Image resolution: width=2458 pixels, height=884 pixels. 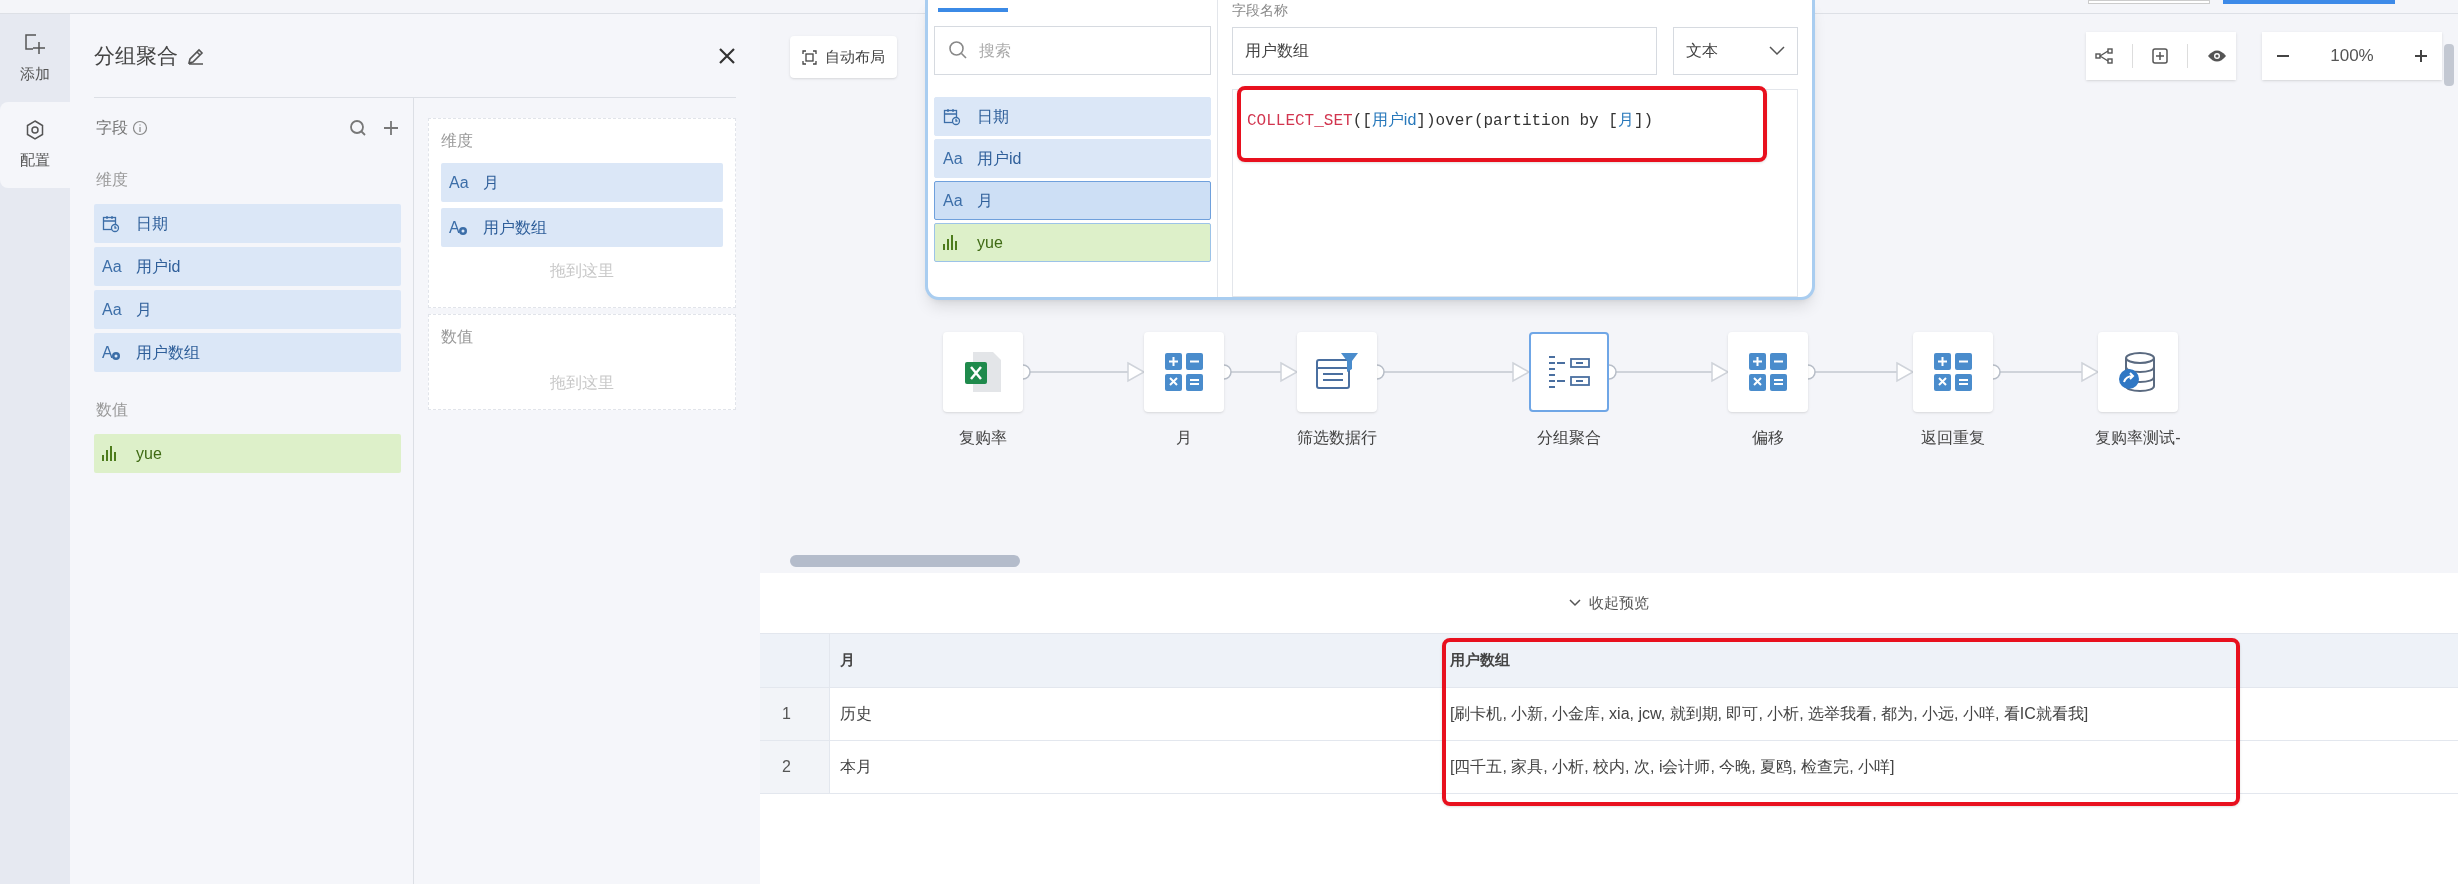 I want to click on eye-icon, so click(x=2216, y=56).